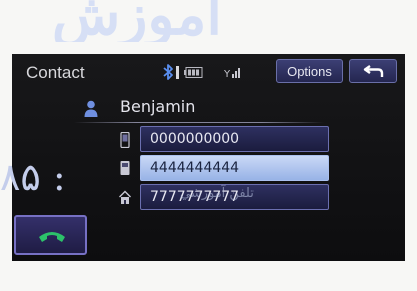 The image size is (417, 291). I want to click on bluetooth-icon, so click(168, 72).